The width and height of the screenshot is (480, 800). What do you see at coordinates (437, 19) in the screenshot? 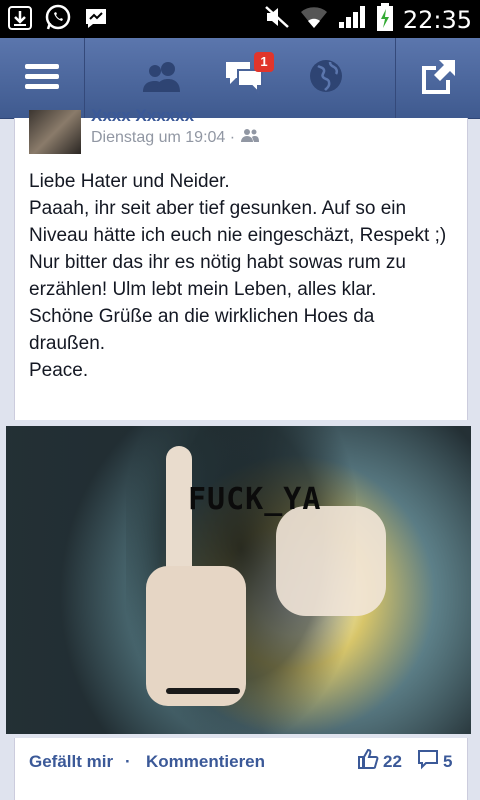
I see `clock: 22:35` at bounding box center [437, 19].